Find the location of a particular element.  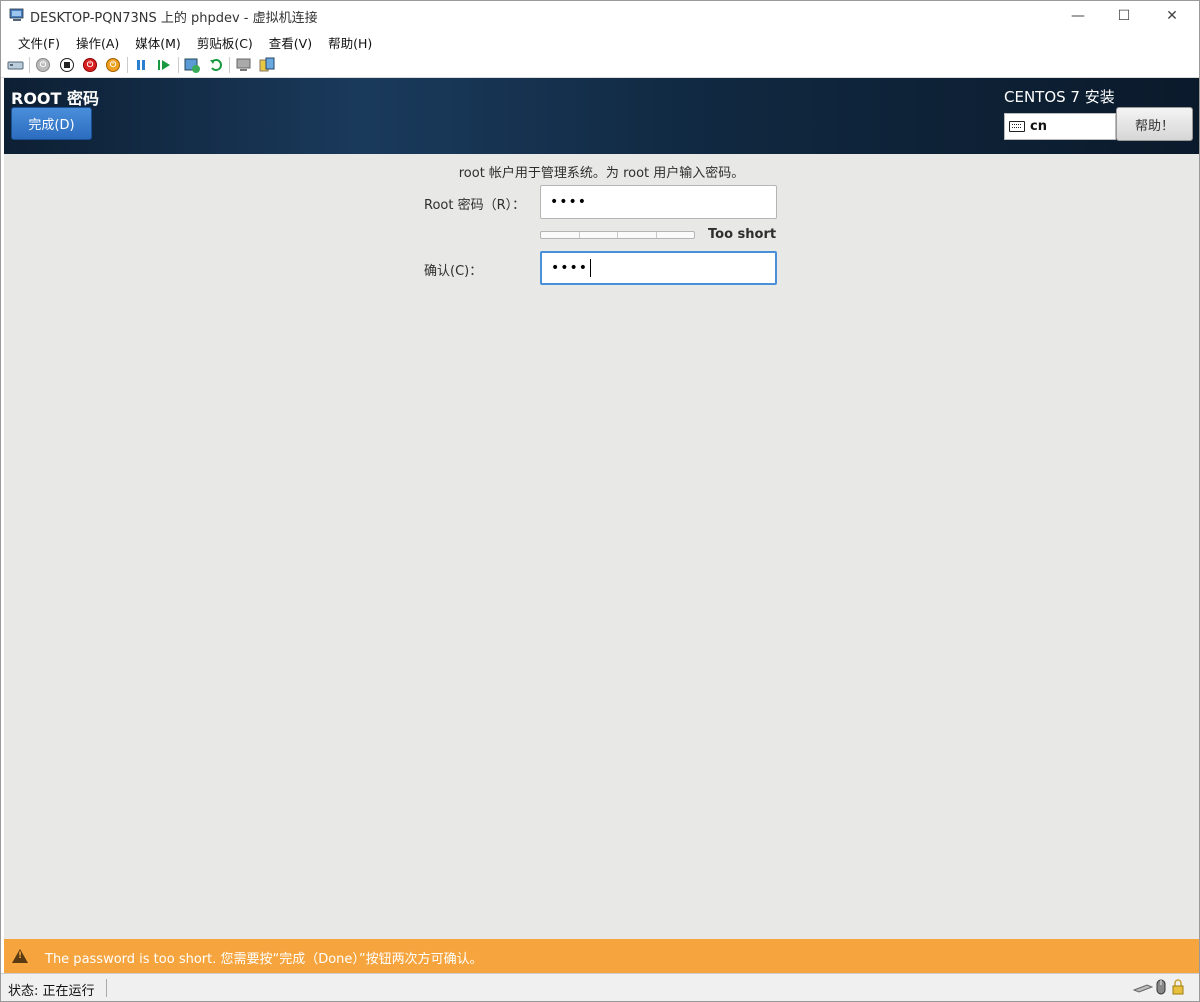

mouse-status-icon is located at coordinates (1161, 987).